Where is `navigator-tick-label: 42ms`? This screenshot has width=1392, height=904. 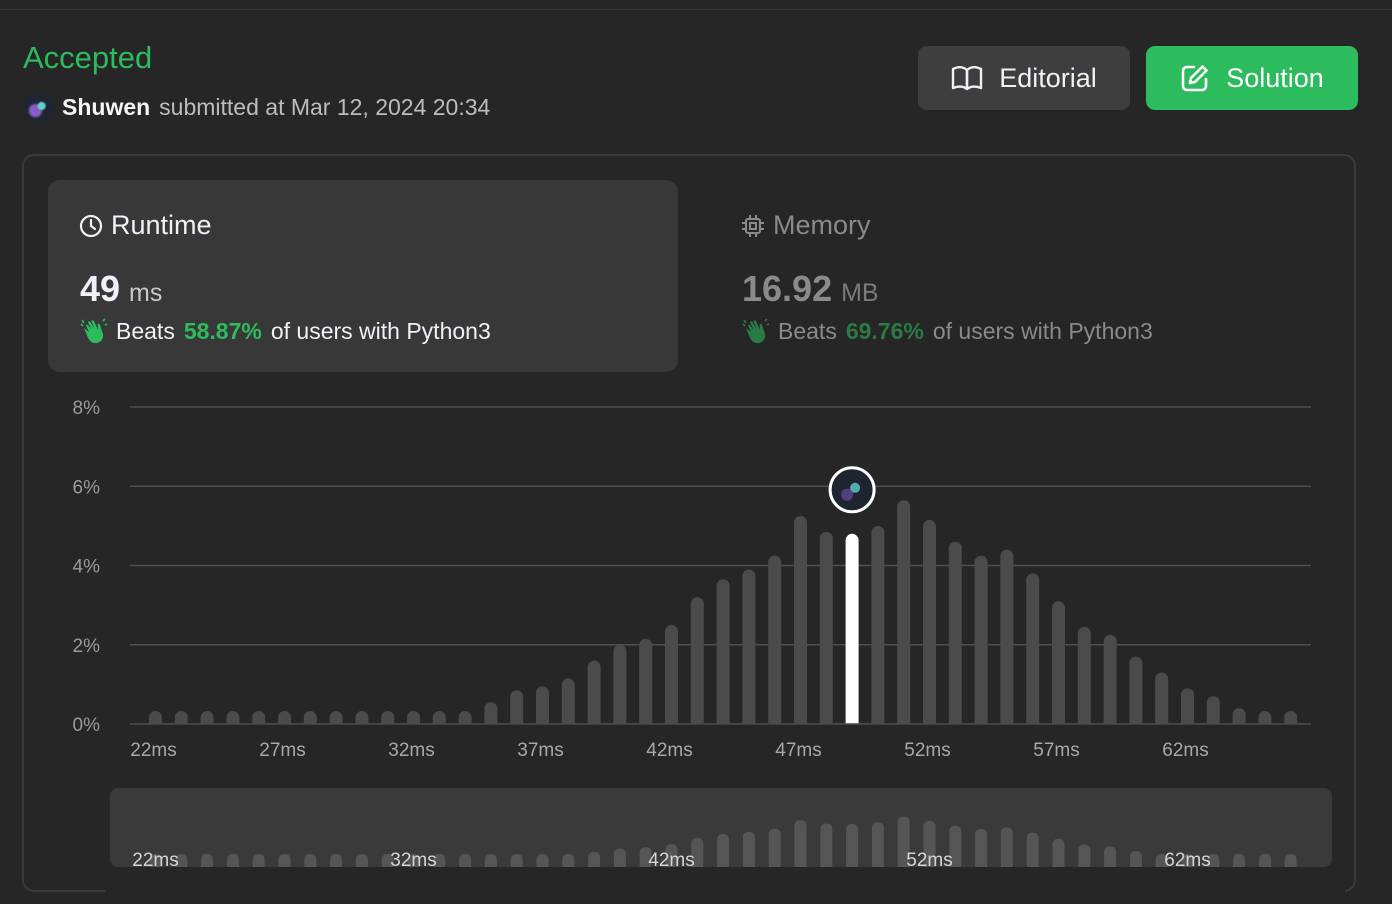 navigator-tick-label: 42ms is located at coordinates (671, 860).